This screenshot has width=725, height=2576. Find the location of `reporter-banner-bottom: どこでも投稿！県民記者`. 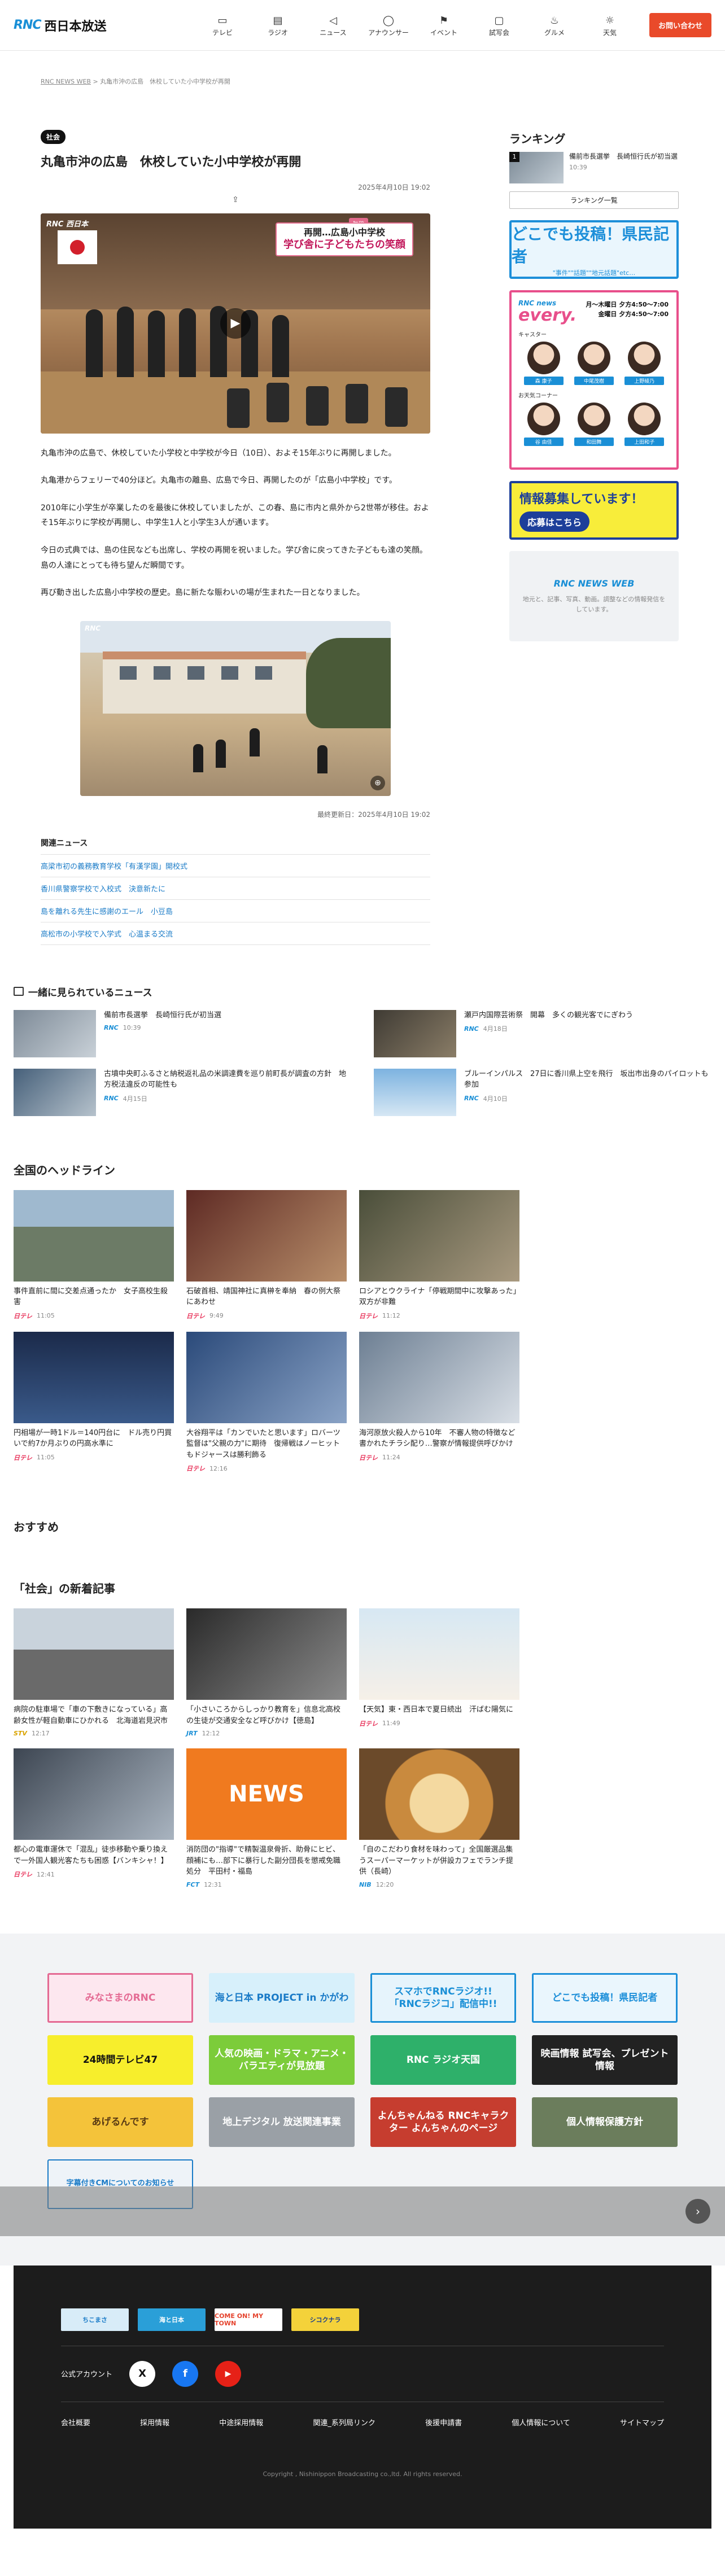

reporter-banner-bottom: どこでも投稿！県民記者 is located at coordinates (605, 1998).